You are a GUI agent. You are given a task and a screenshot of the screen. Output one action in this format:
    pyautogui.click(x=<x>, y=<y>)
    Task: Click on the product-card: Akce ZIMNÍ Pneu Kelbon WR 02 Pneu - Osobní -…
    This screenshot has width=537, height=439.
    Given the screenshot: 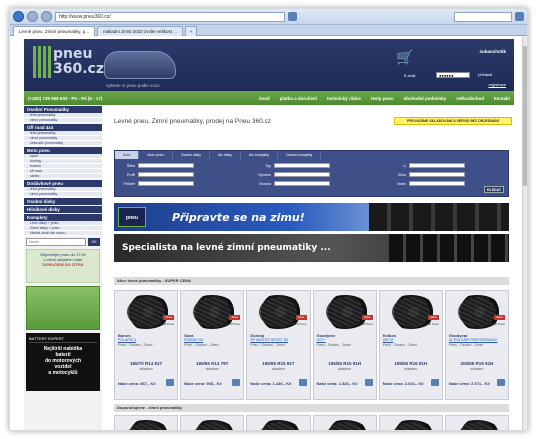 What is the action you would take?
    pyautogui.click(x=410, y=345)
    